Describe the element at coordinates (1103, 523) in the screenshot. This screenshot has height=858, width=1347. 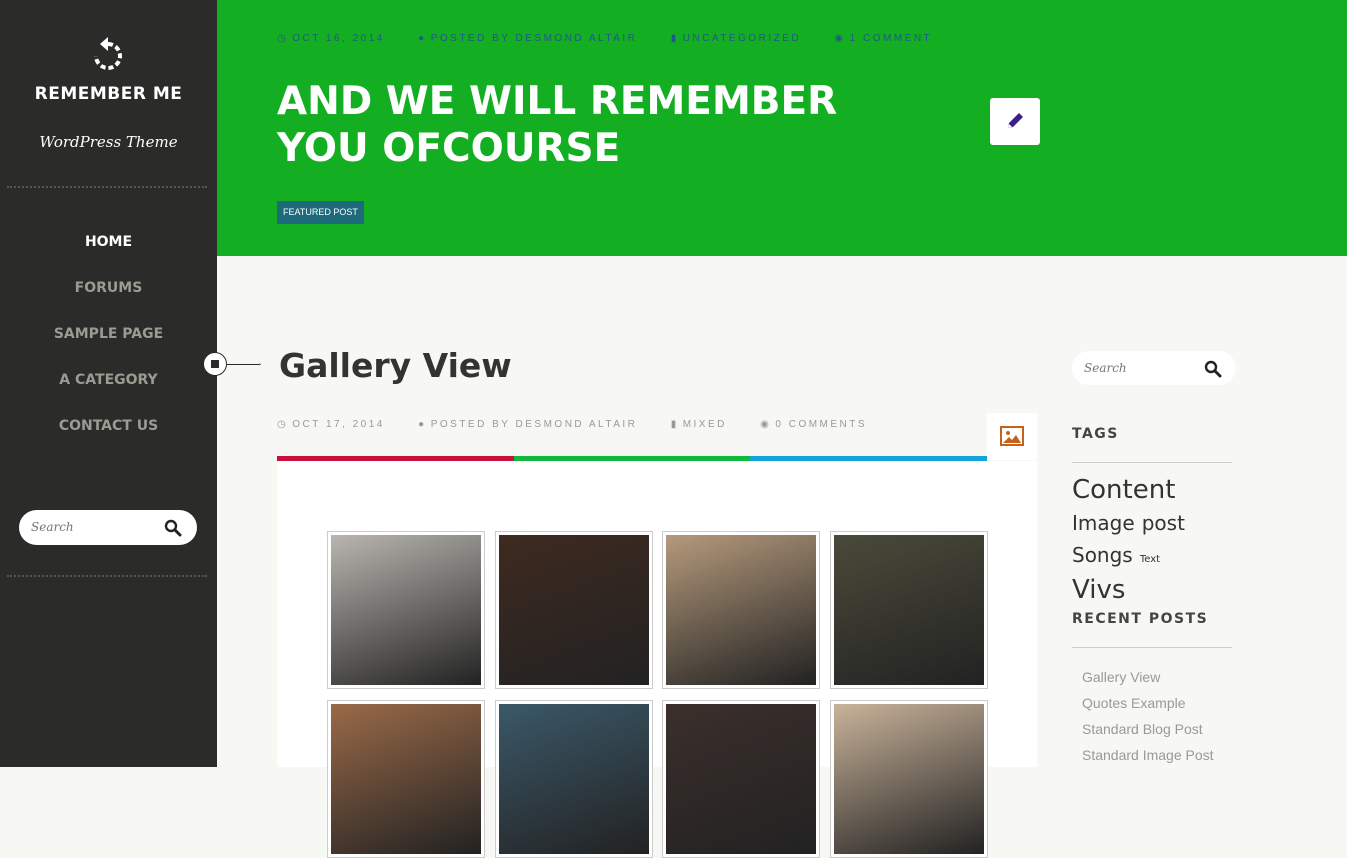
I see `tag-link: Image` at that location.